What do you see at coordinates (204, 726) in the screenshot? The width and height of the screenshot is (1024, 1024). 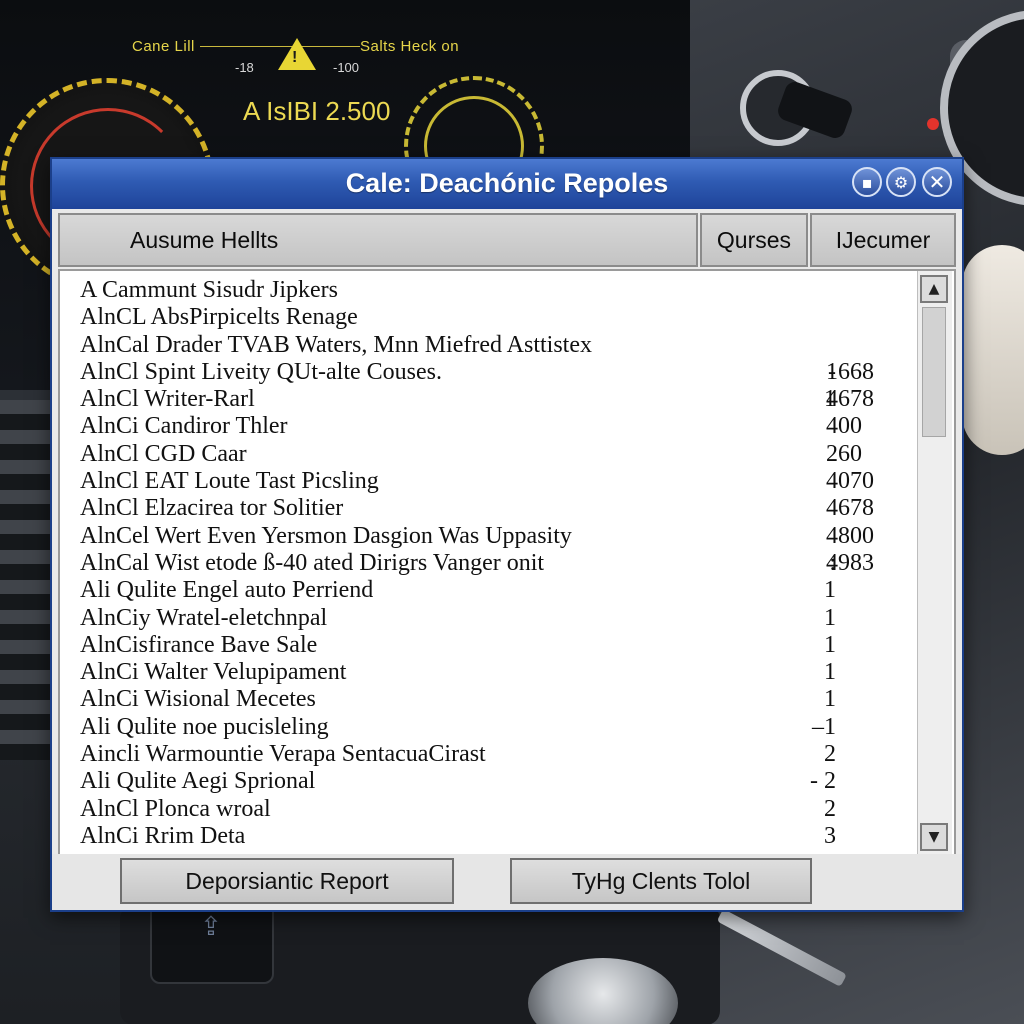 I see `row-name: Ali Qulite noe pucisleling` at bounding box center [204, 726].